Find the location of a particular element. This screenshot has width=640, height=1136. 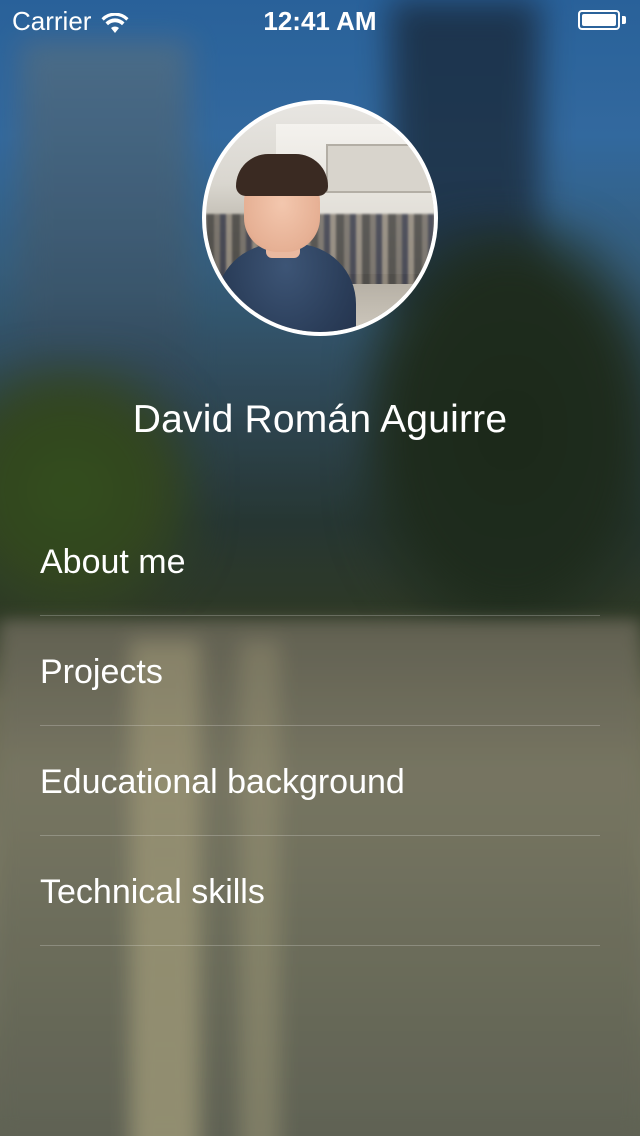

menu-item-label: Educational background is located at coordinates (222, 782).